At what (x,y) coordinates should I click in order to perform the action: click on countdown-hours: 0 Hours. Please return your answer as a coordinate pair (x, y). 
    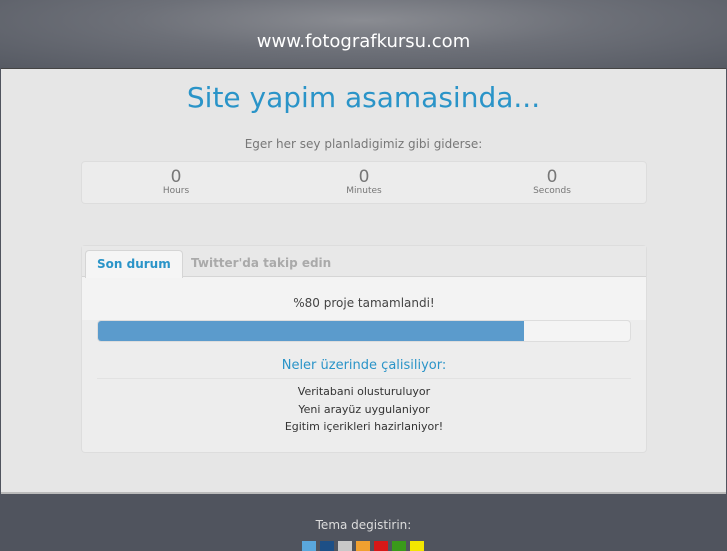
    Looking at the image, I should click on (176, 182).